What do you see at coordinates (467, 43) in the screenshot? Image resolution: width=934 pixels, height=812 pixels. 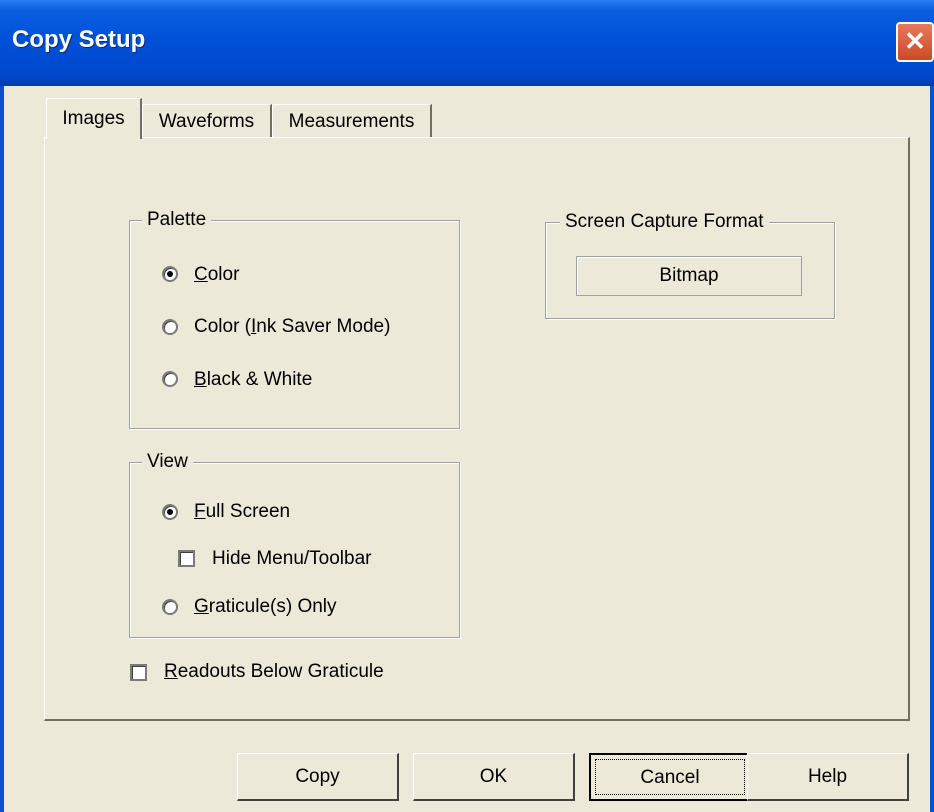 I see `title-bar: Copy Setup ✕` at bounding box center [467, 43].